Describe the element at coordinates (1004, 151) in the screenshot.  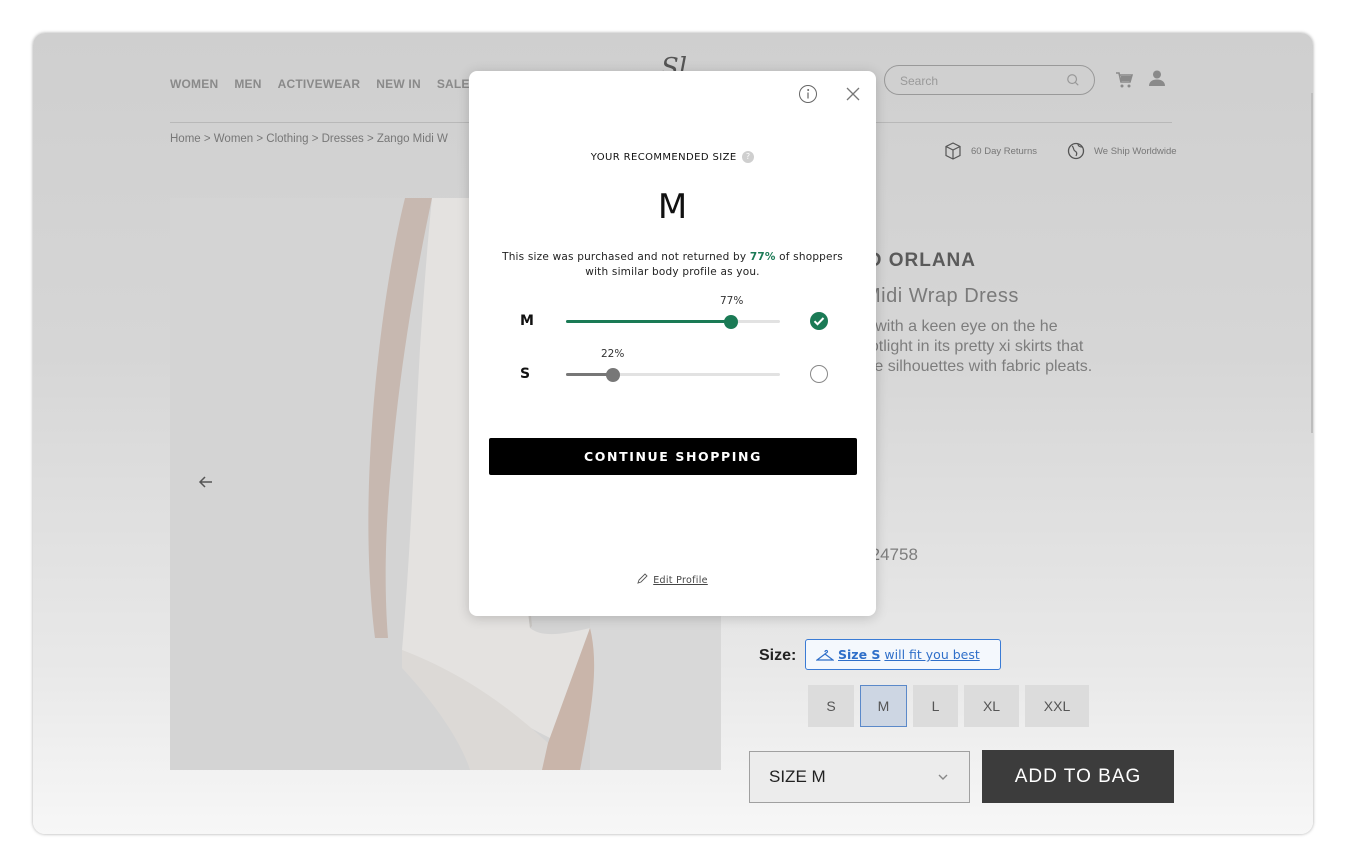
I see `returns-text: 60 Day Returns` at that location.